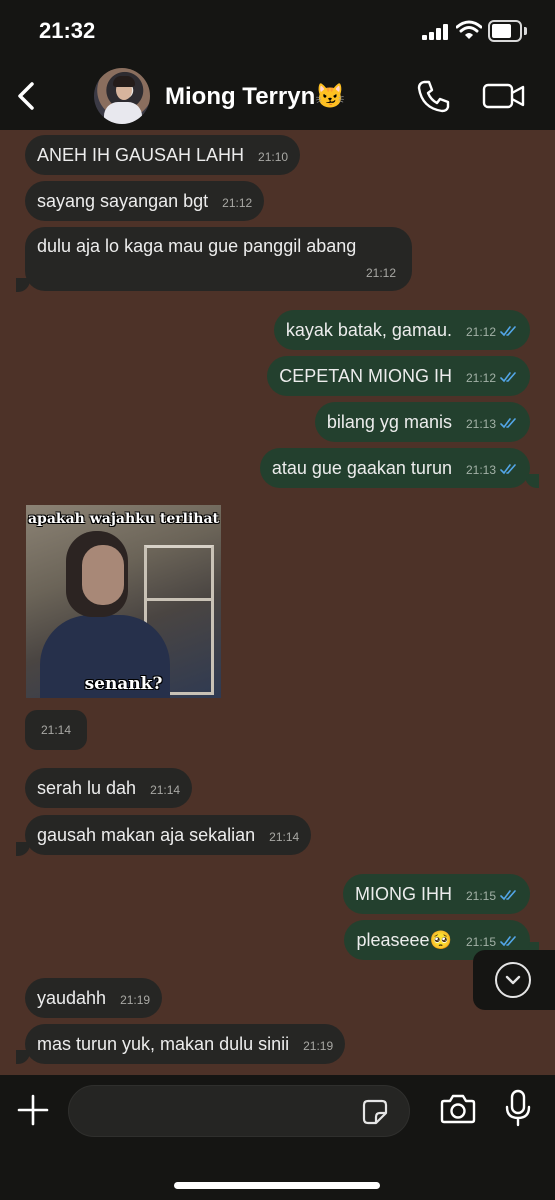 This screenshot has width=555, height=1200. What do you see at coordinates (508, 31) in the screenshot?
I see `battery-icon` at bounding box center [508, 31].